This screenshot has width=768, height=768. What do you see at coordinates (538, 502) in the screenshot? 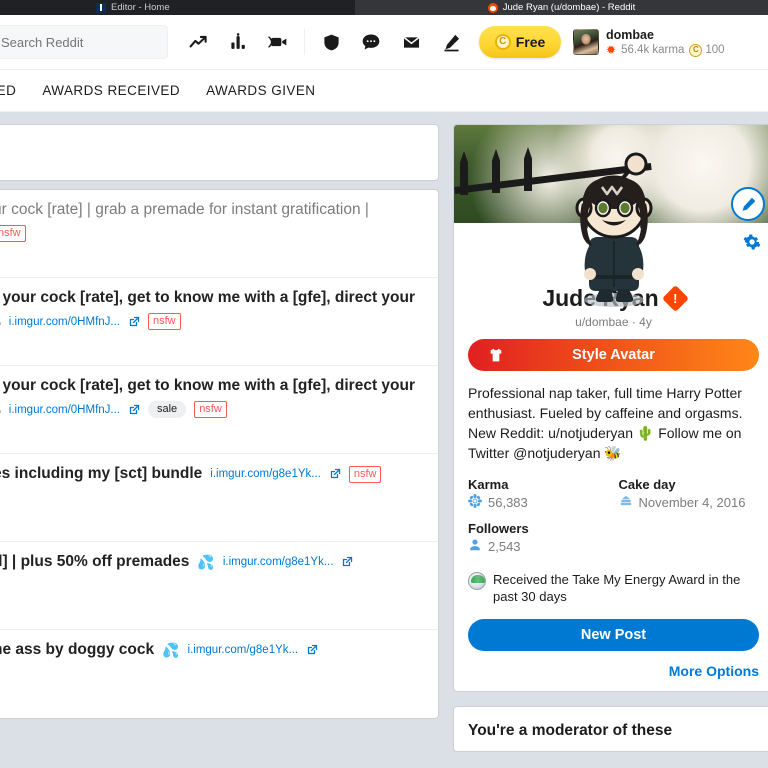
I see `karma-value-row: 56,383` at bounding box center [538, 502].